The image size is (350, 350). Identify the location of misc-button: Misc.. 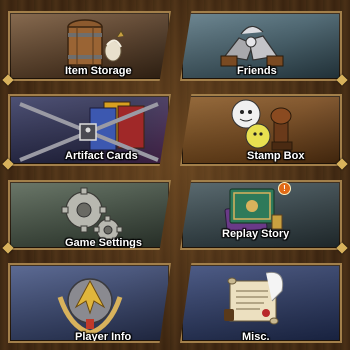
(261, 303).